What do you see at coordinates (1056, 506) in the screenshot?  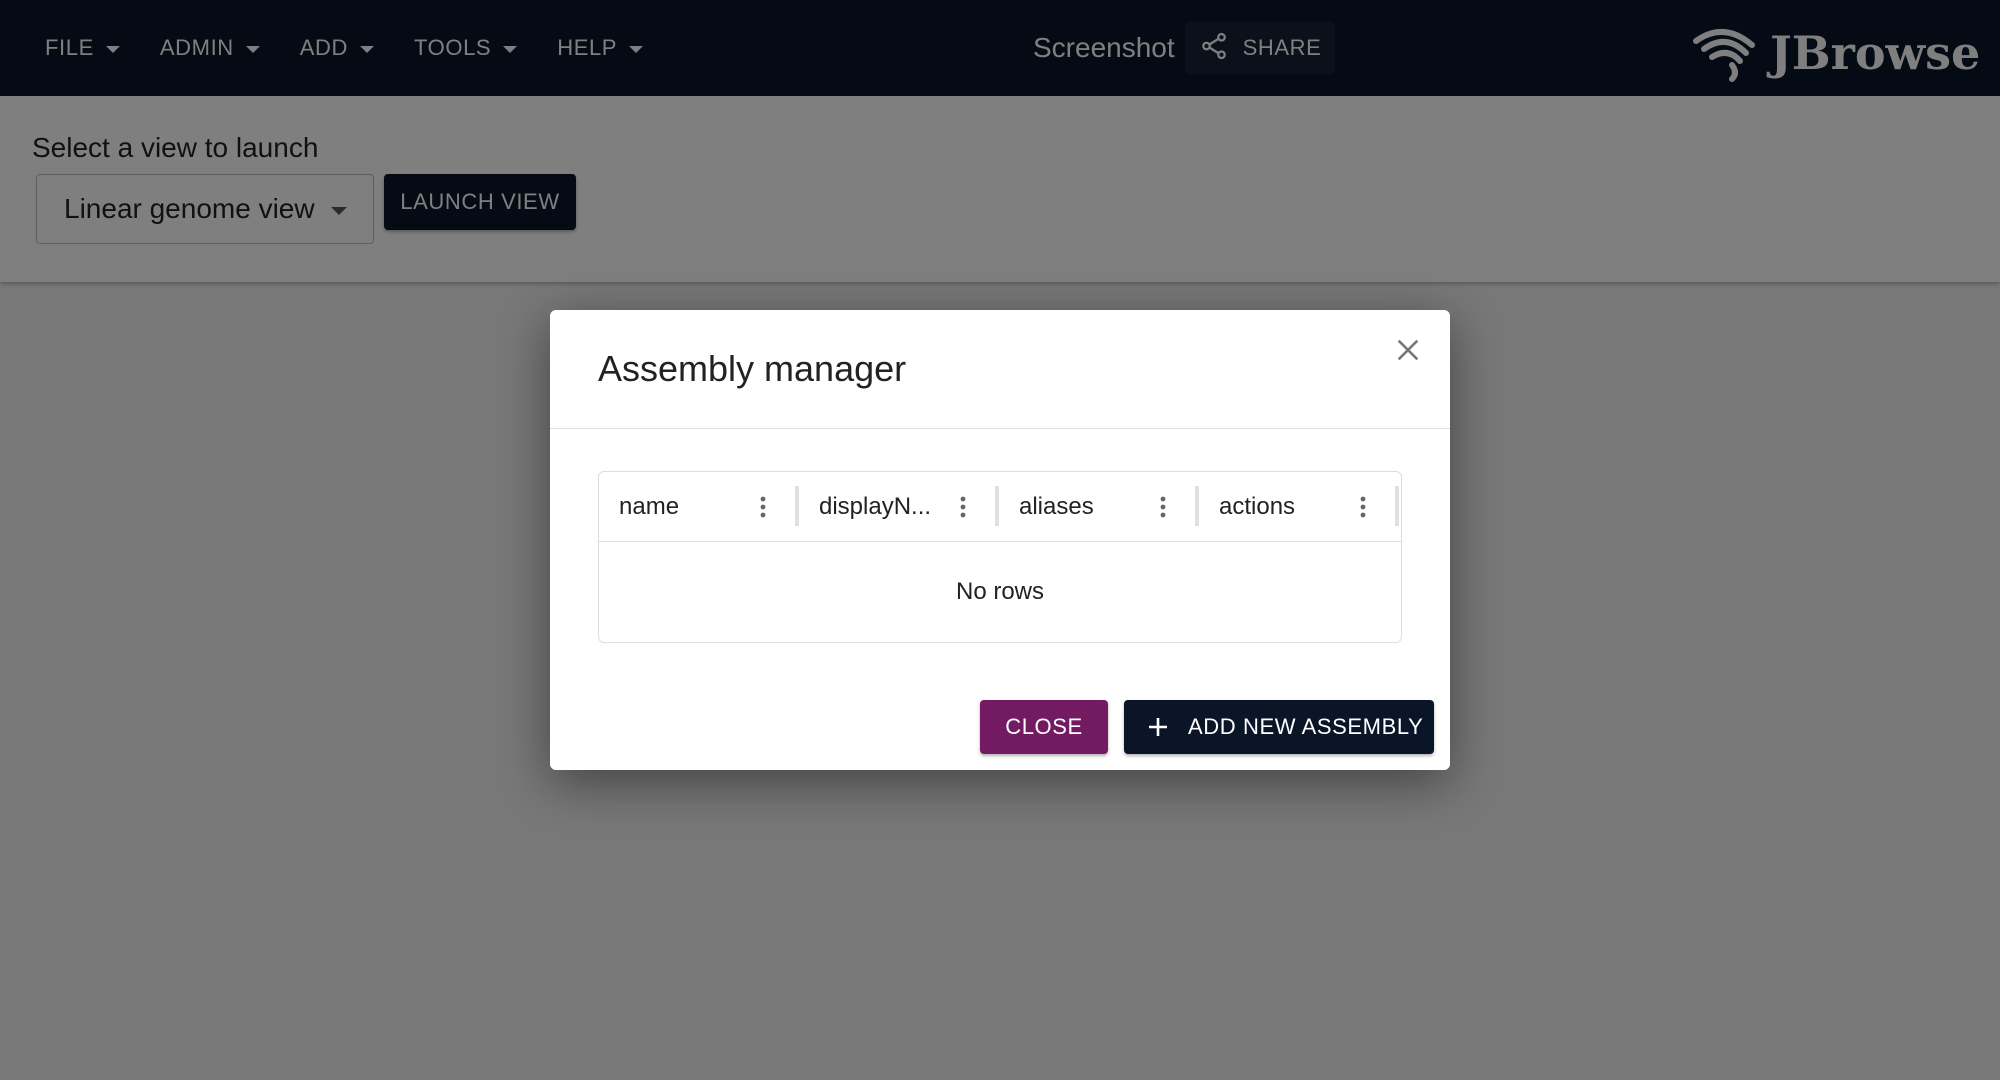 I see `column-title: aliases` at bounding box center [1056, 506].